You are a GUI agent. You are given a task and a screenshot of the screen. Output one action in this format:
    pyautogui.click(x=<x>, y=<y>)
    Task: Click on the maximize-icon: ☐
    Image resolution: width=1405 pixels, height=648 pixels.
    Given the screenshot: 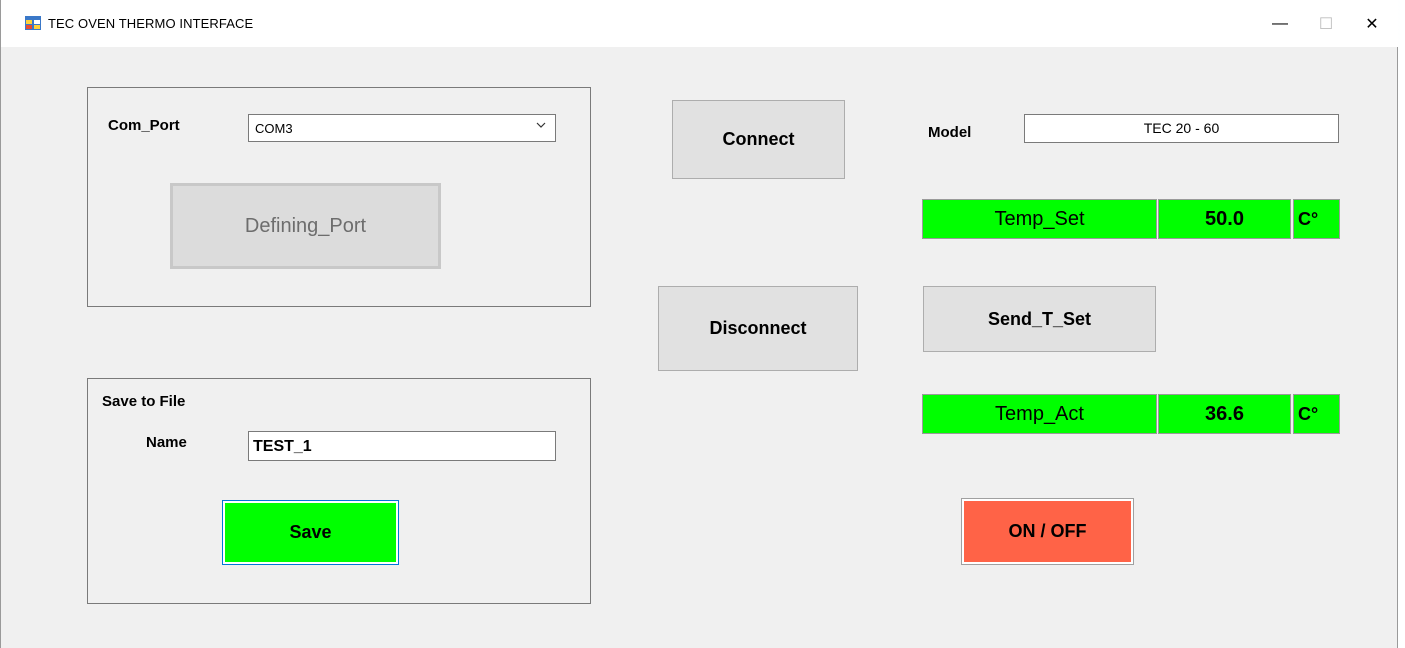 What is the action you would take?
    pyautogui.click(x=1326, y=24)
    